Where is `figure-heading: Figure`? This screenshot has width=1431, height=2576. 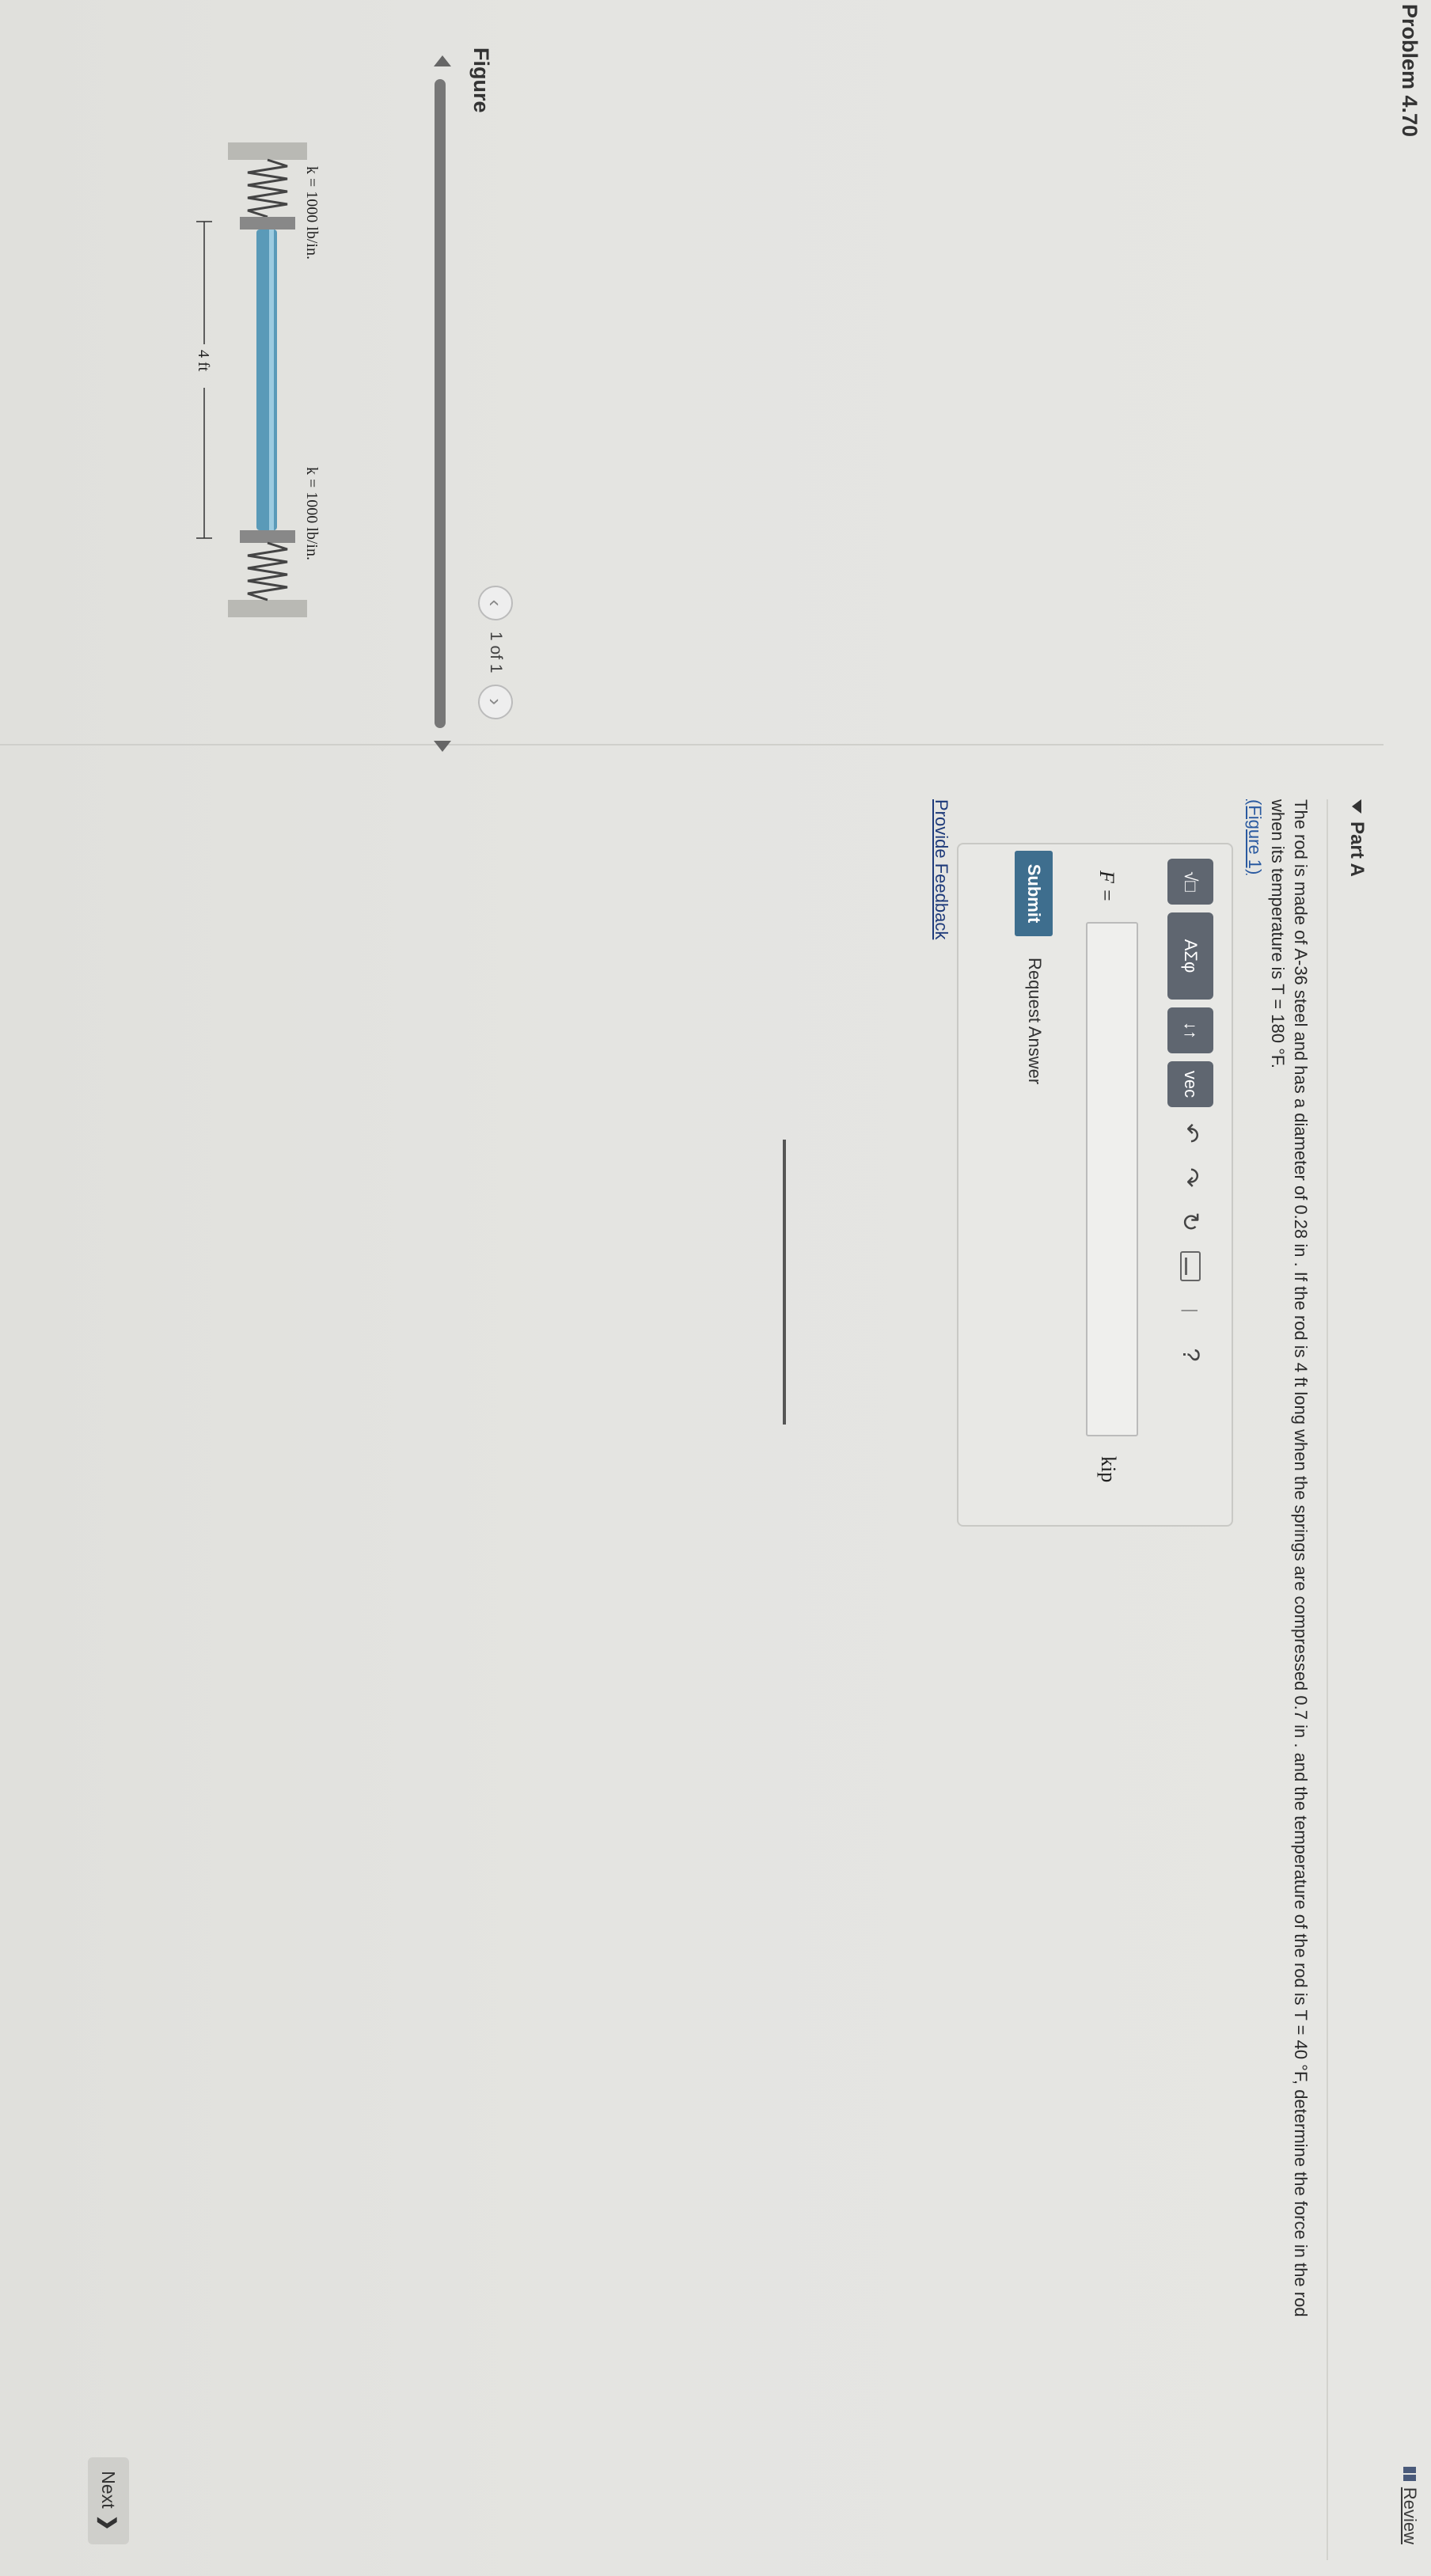
figure-heading: Figure is located at coordinates (481, 80).